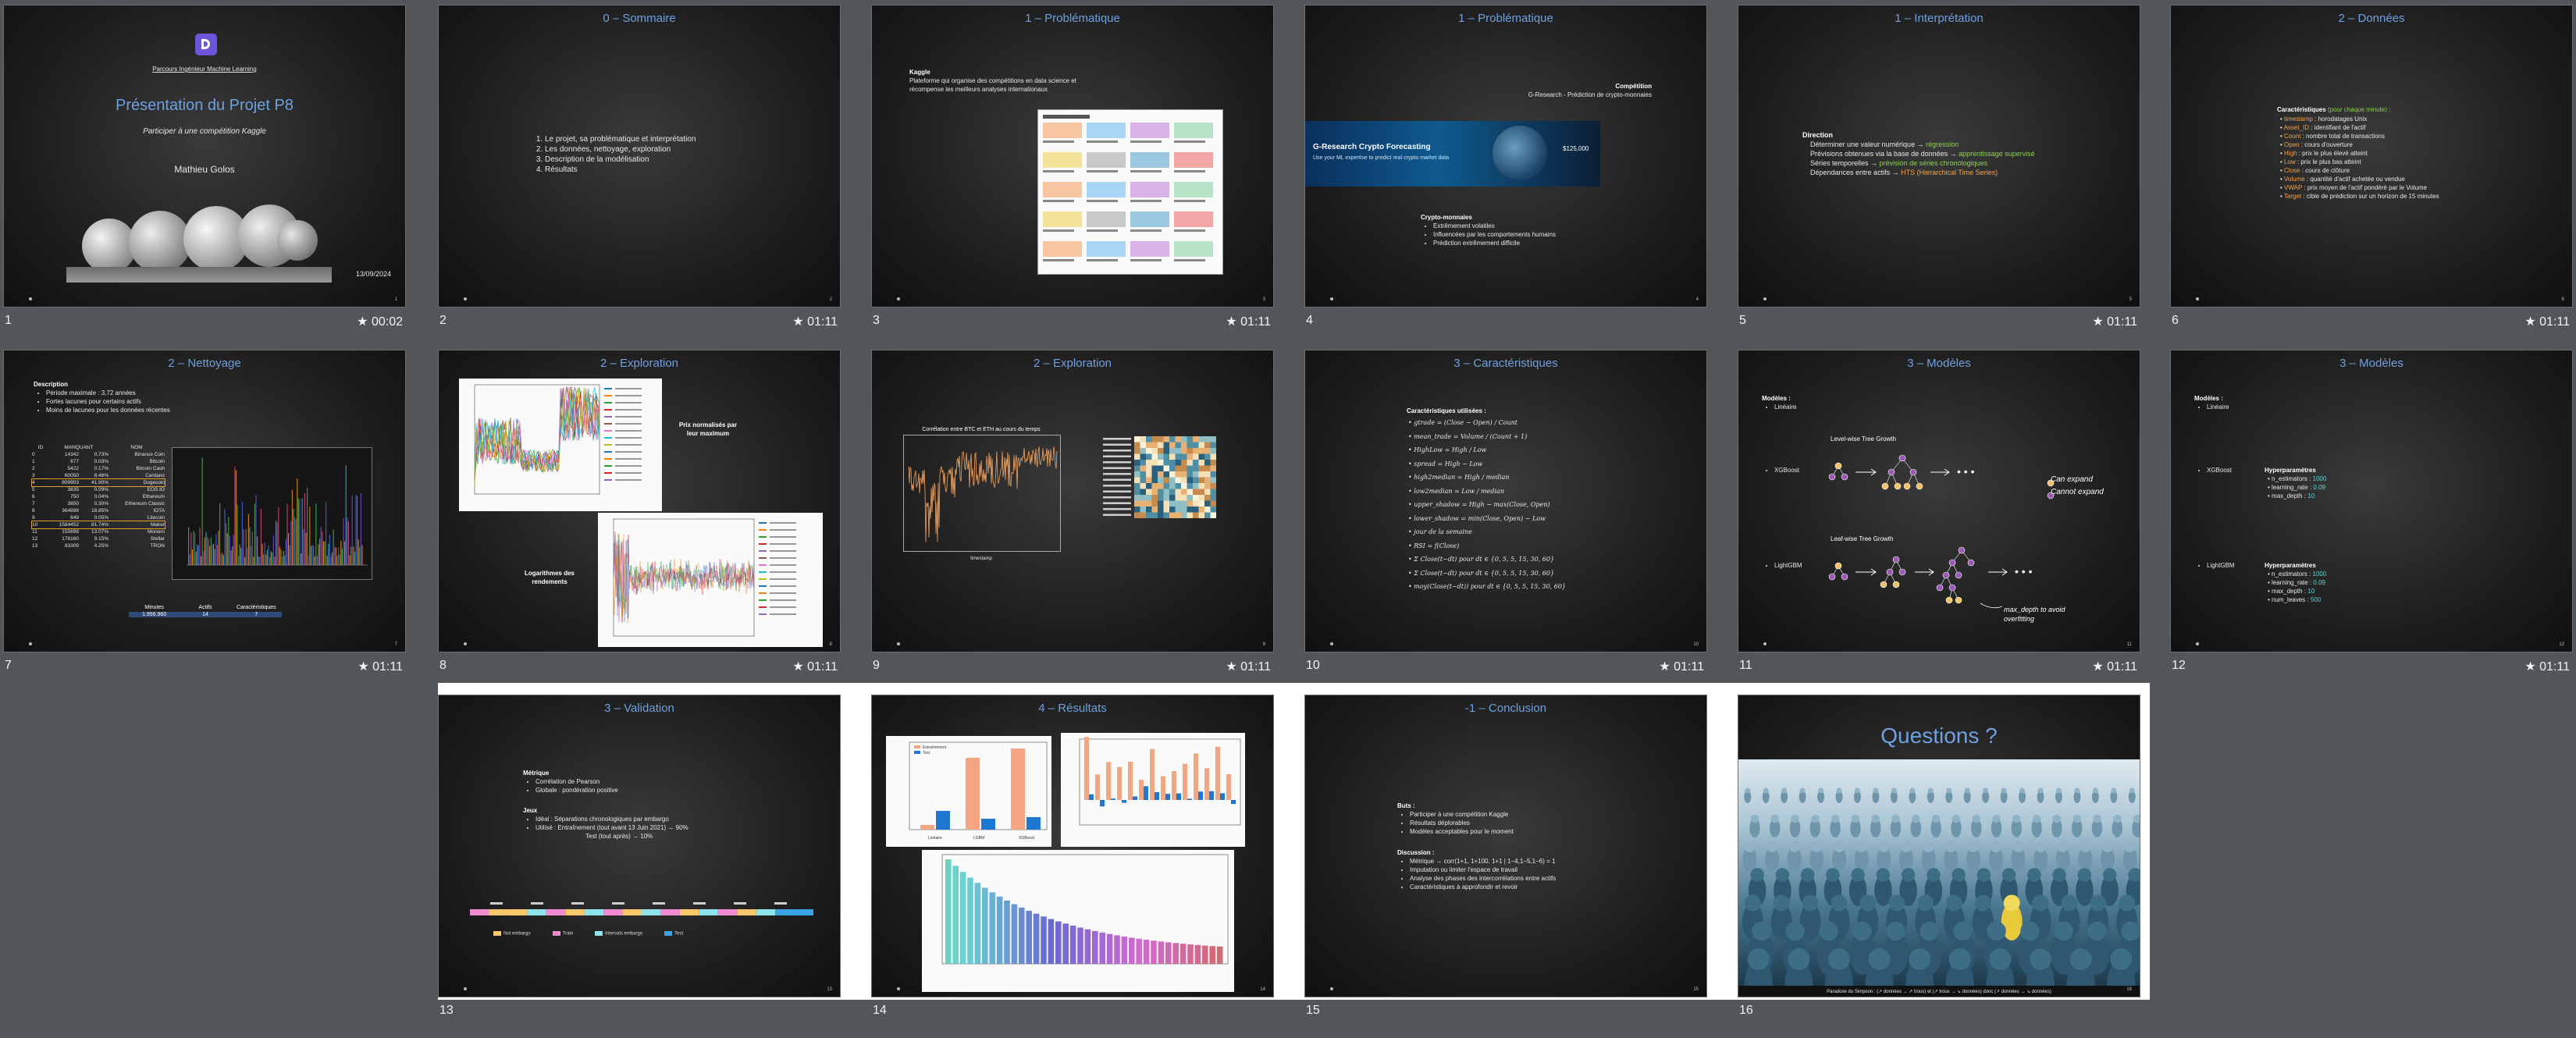 This screenshot has height=1038, width=2576. I want to click on ellipsis: • • •, so click(1966, 471).